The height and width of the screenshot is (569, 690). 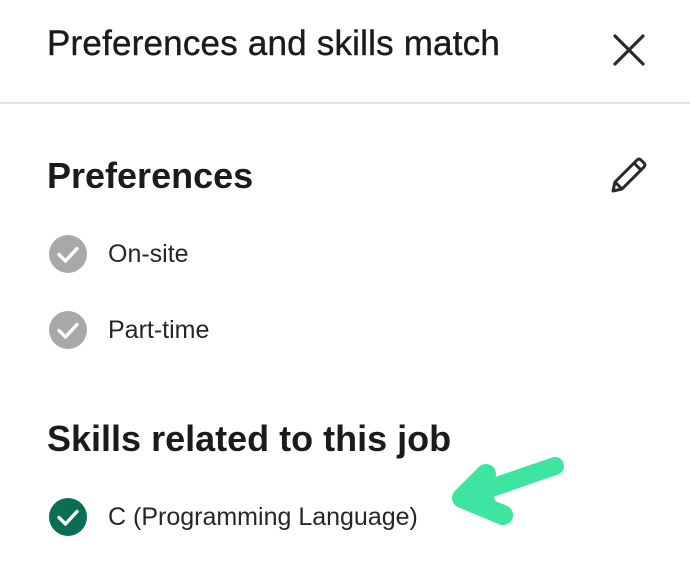 I want to click on skill-label: C (Programming Language), so click(x=263, y=516).